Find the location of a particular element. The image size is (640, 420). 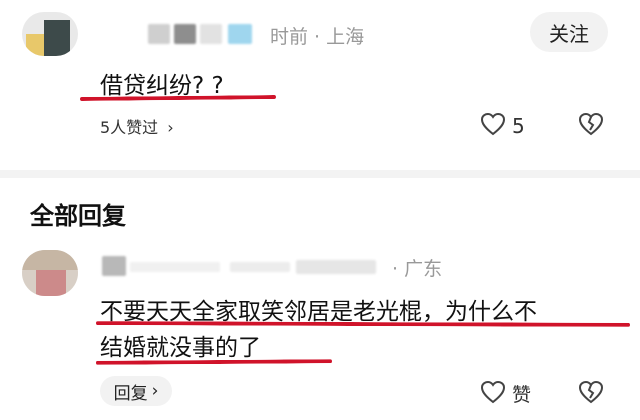

follow-button: 关注 is located at coordinates (569, 32).